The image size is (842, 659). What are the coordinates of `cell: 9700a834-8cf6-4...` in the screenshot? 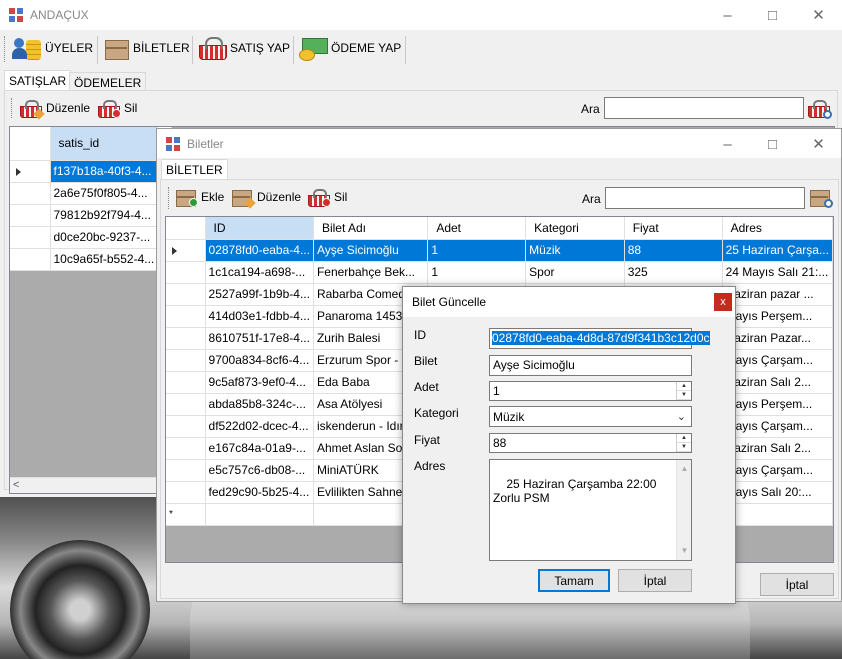 It's located at (259, 360).